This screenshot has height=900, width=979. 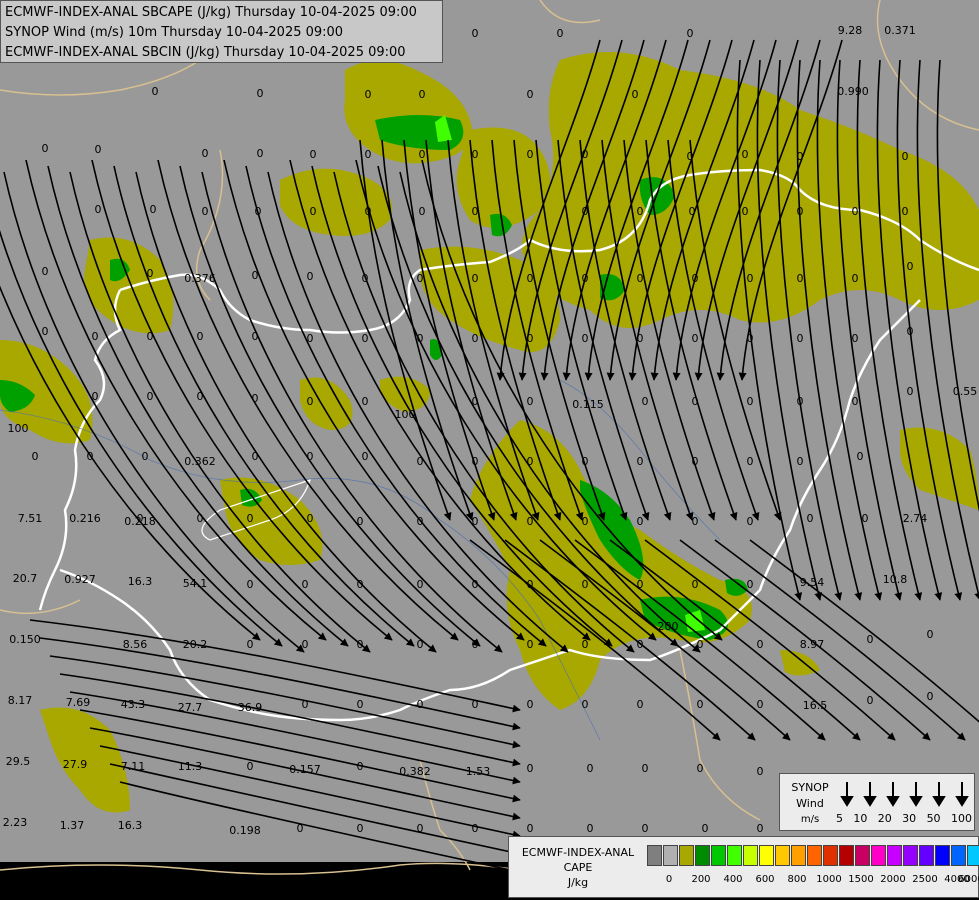 I want to click on cin-value: 29.5, so click(x=18, y=761).